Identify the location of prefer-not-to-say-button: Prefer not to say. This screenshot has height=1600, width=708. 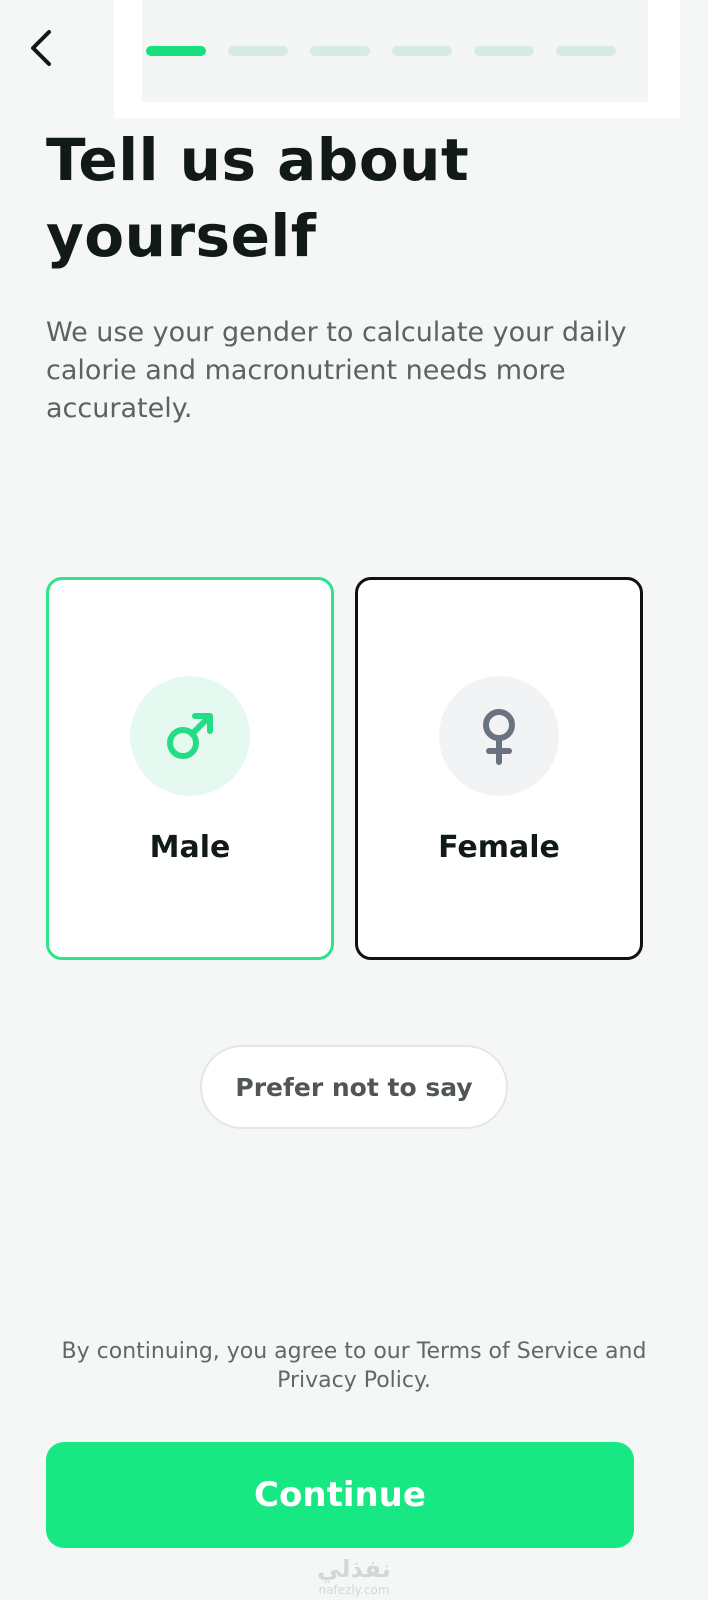
(354, 1087).